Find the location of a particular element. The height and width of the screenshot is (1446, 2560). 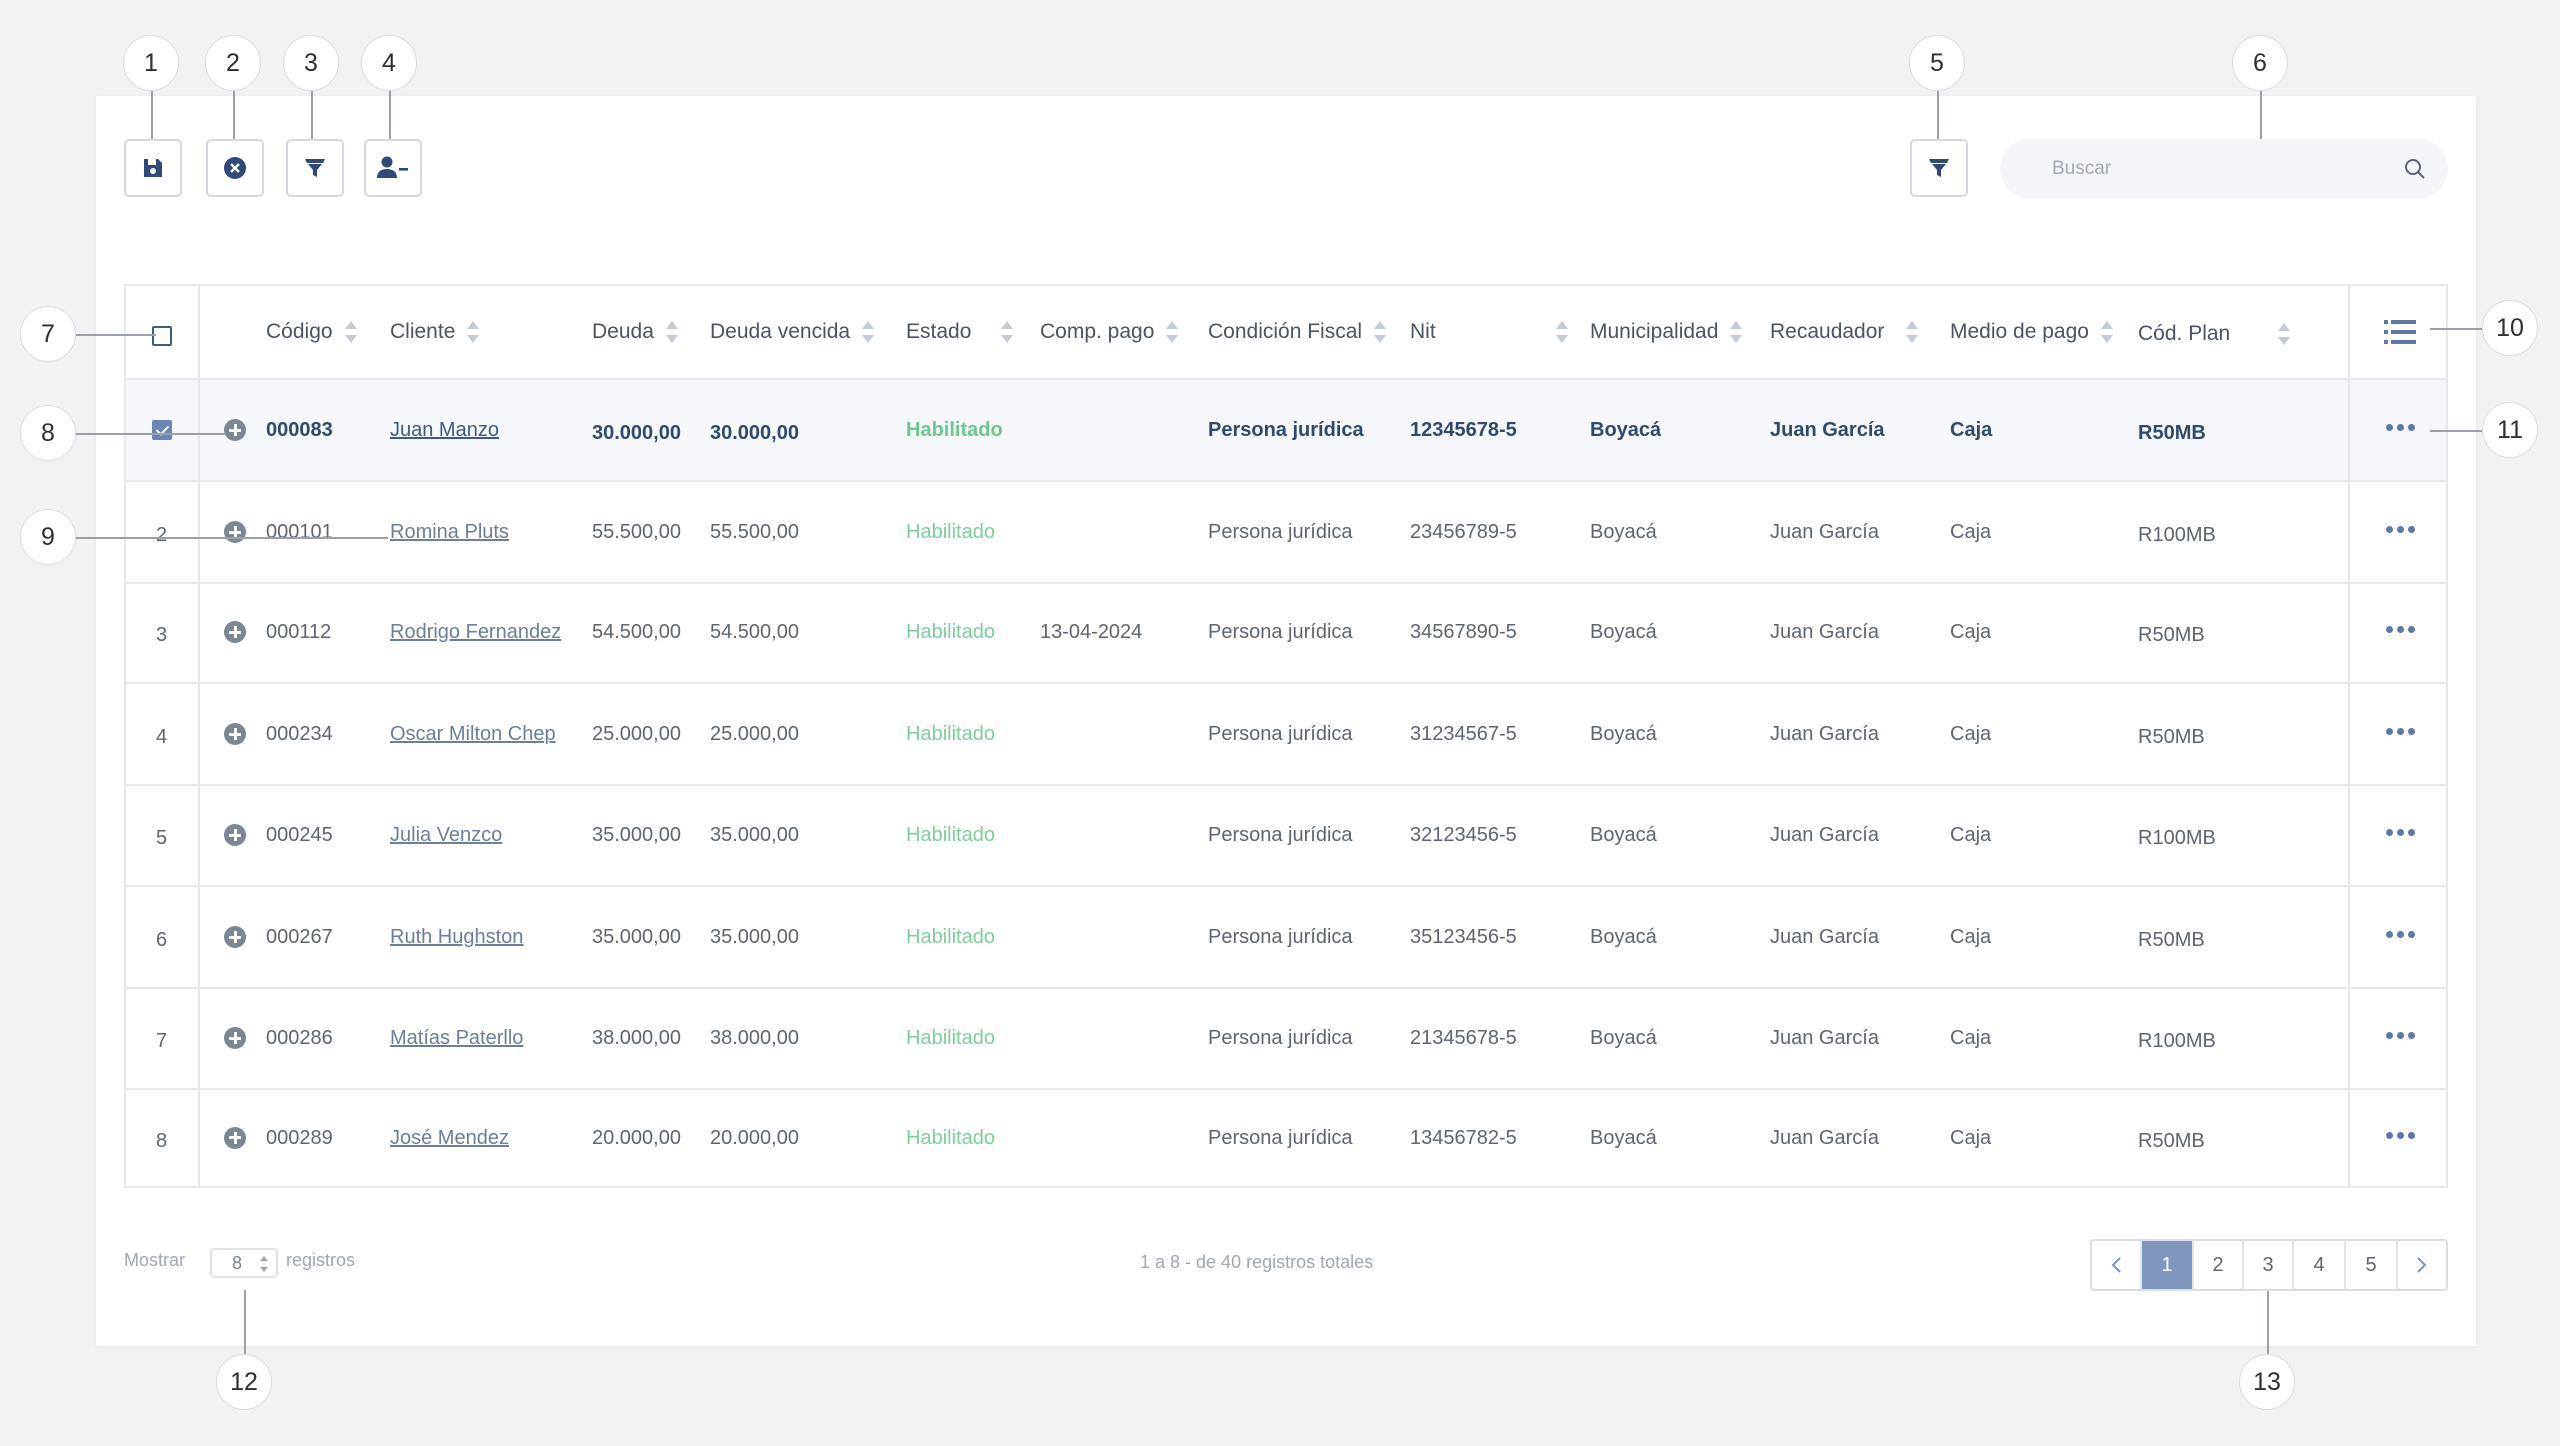

chevron-right-icon is located at coordinates (2422, 1265).